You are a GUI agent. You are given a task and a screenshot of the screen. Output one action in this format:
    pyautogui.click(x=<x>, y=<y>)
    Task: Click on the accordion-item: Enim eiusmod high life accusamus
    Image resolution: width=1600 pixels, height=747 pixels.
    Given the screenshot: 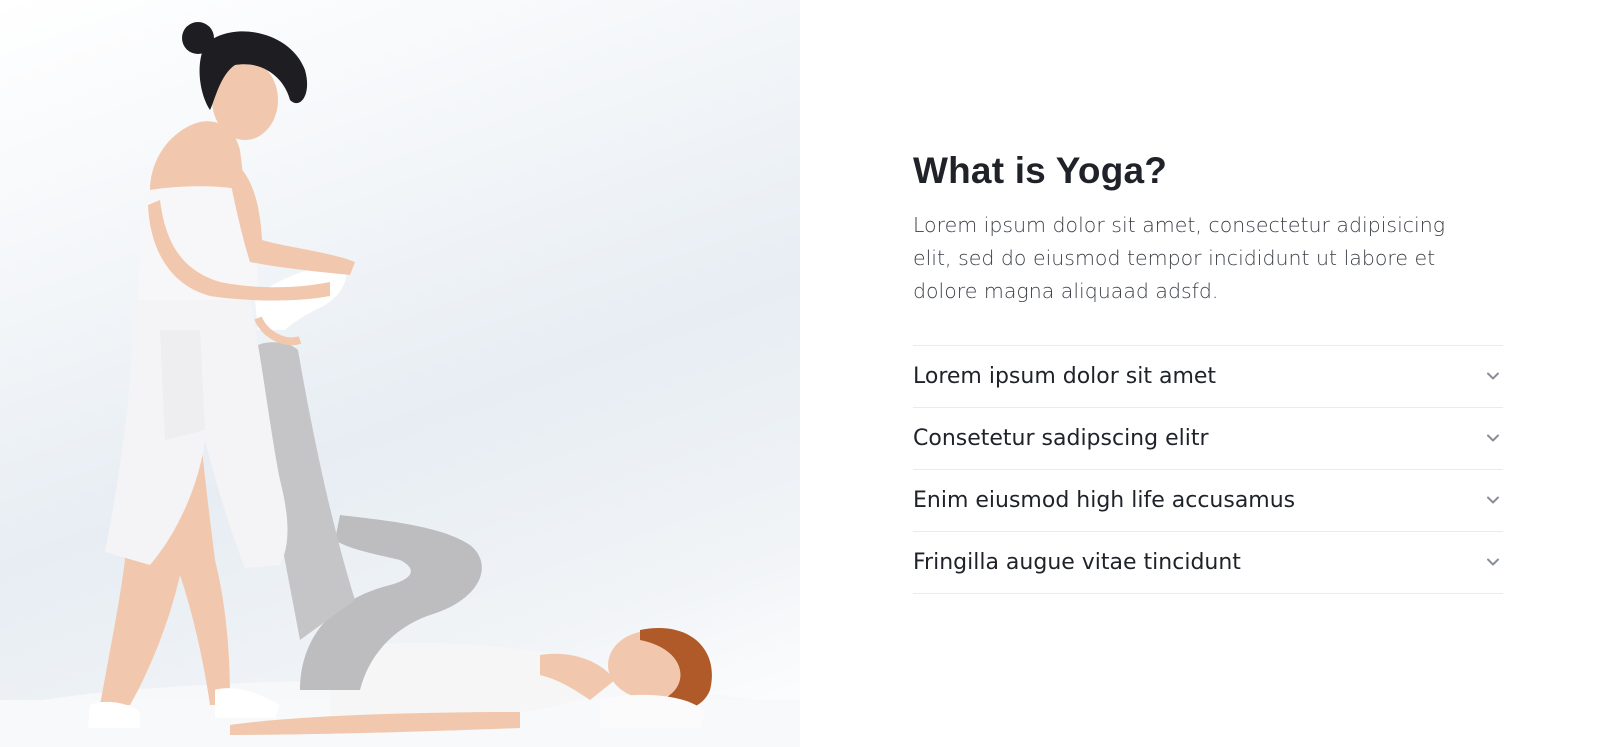 What is the action you would take?
    pyautogui.click(x=1208, y=501)
    